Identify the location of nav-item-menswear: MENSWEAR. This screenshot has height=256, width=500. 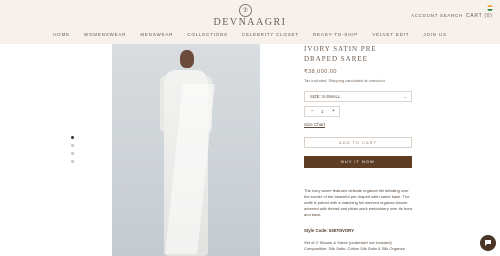
(156, 34).